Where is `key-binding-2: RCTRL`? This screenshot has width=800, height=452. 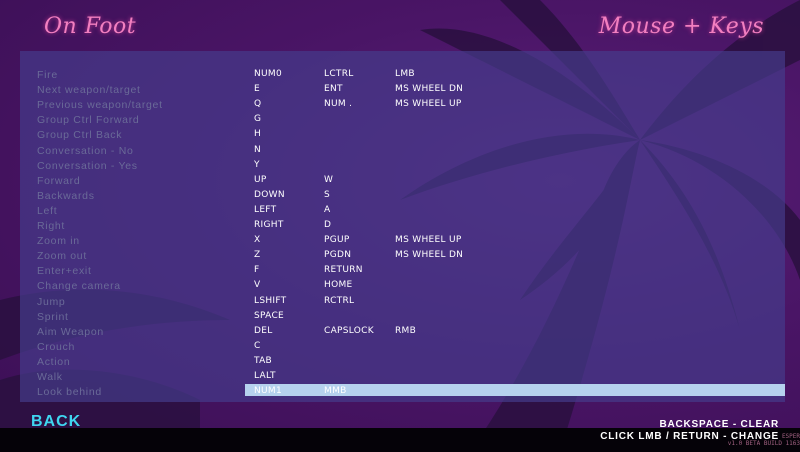
key-binding-2: RCTRL is located at coordinates (339, 301).